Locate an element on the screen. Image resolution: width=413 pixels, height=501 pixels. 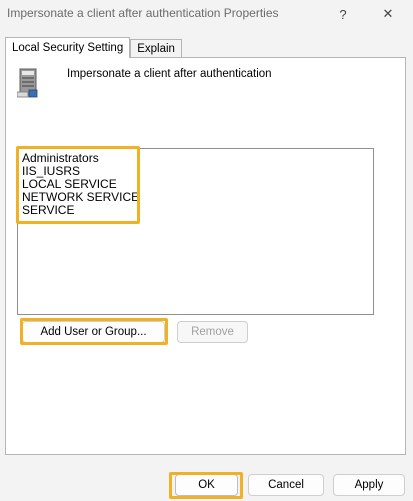
tab-local-security-setting: Local Security Setting is located at coordinates (68, 47).